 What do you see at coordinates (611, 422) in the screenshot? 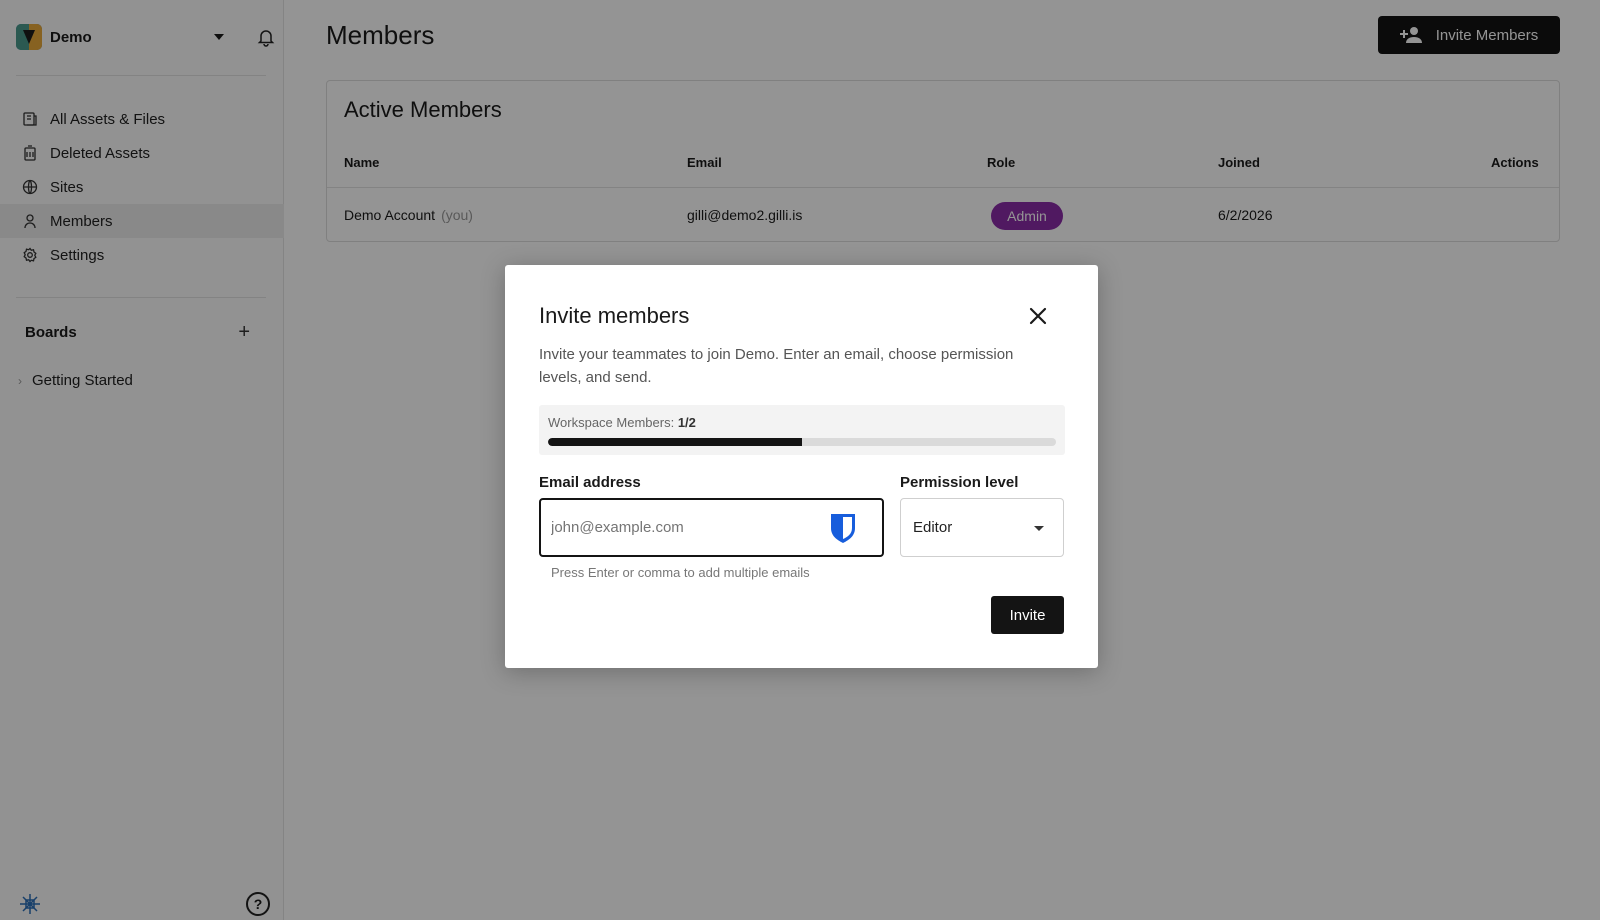
I see `quota-label-text: Workspace Members:` at bounding box center [611, 422].